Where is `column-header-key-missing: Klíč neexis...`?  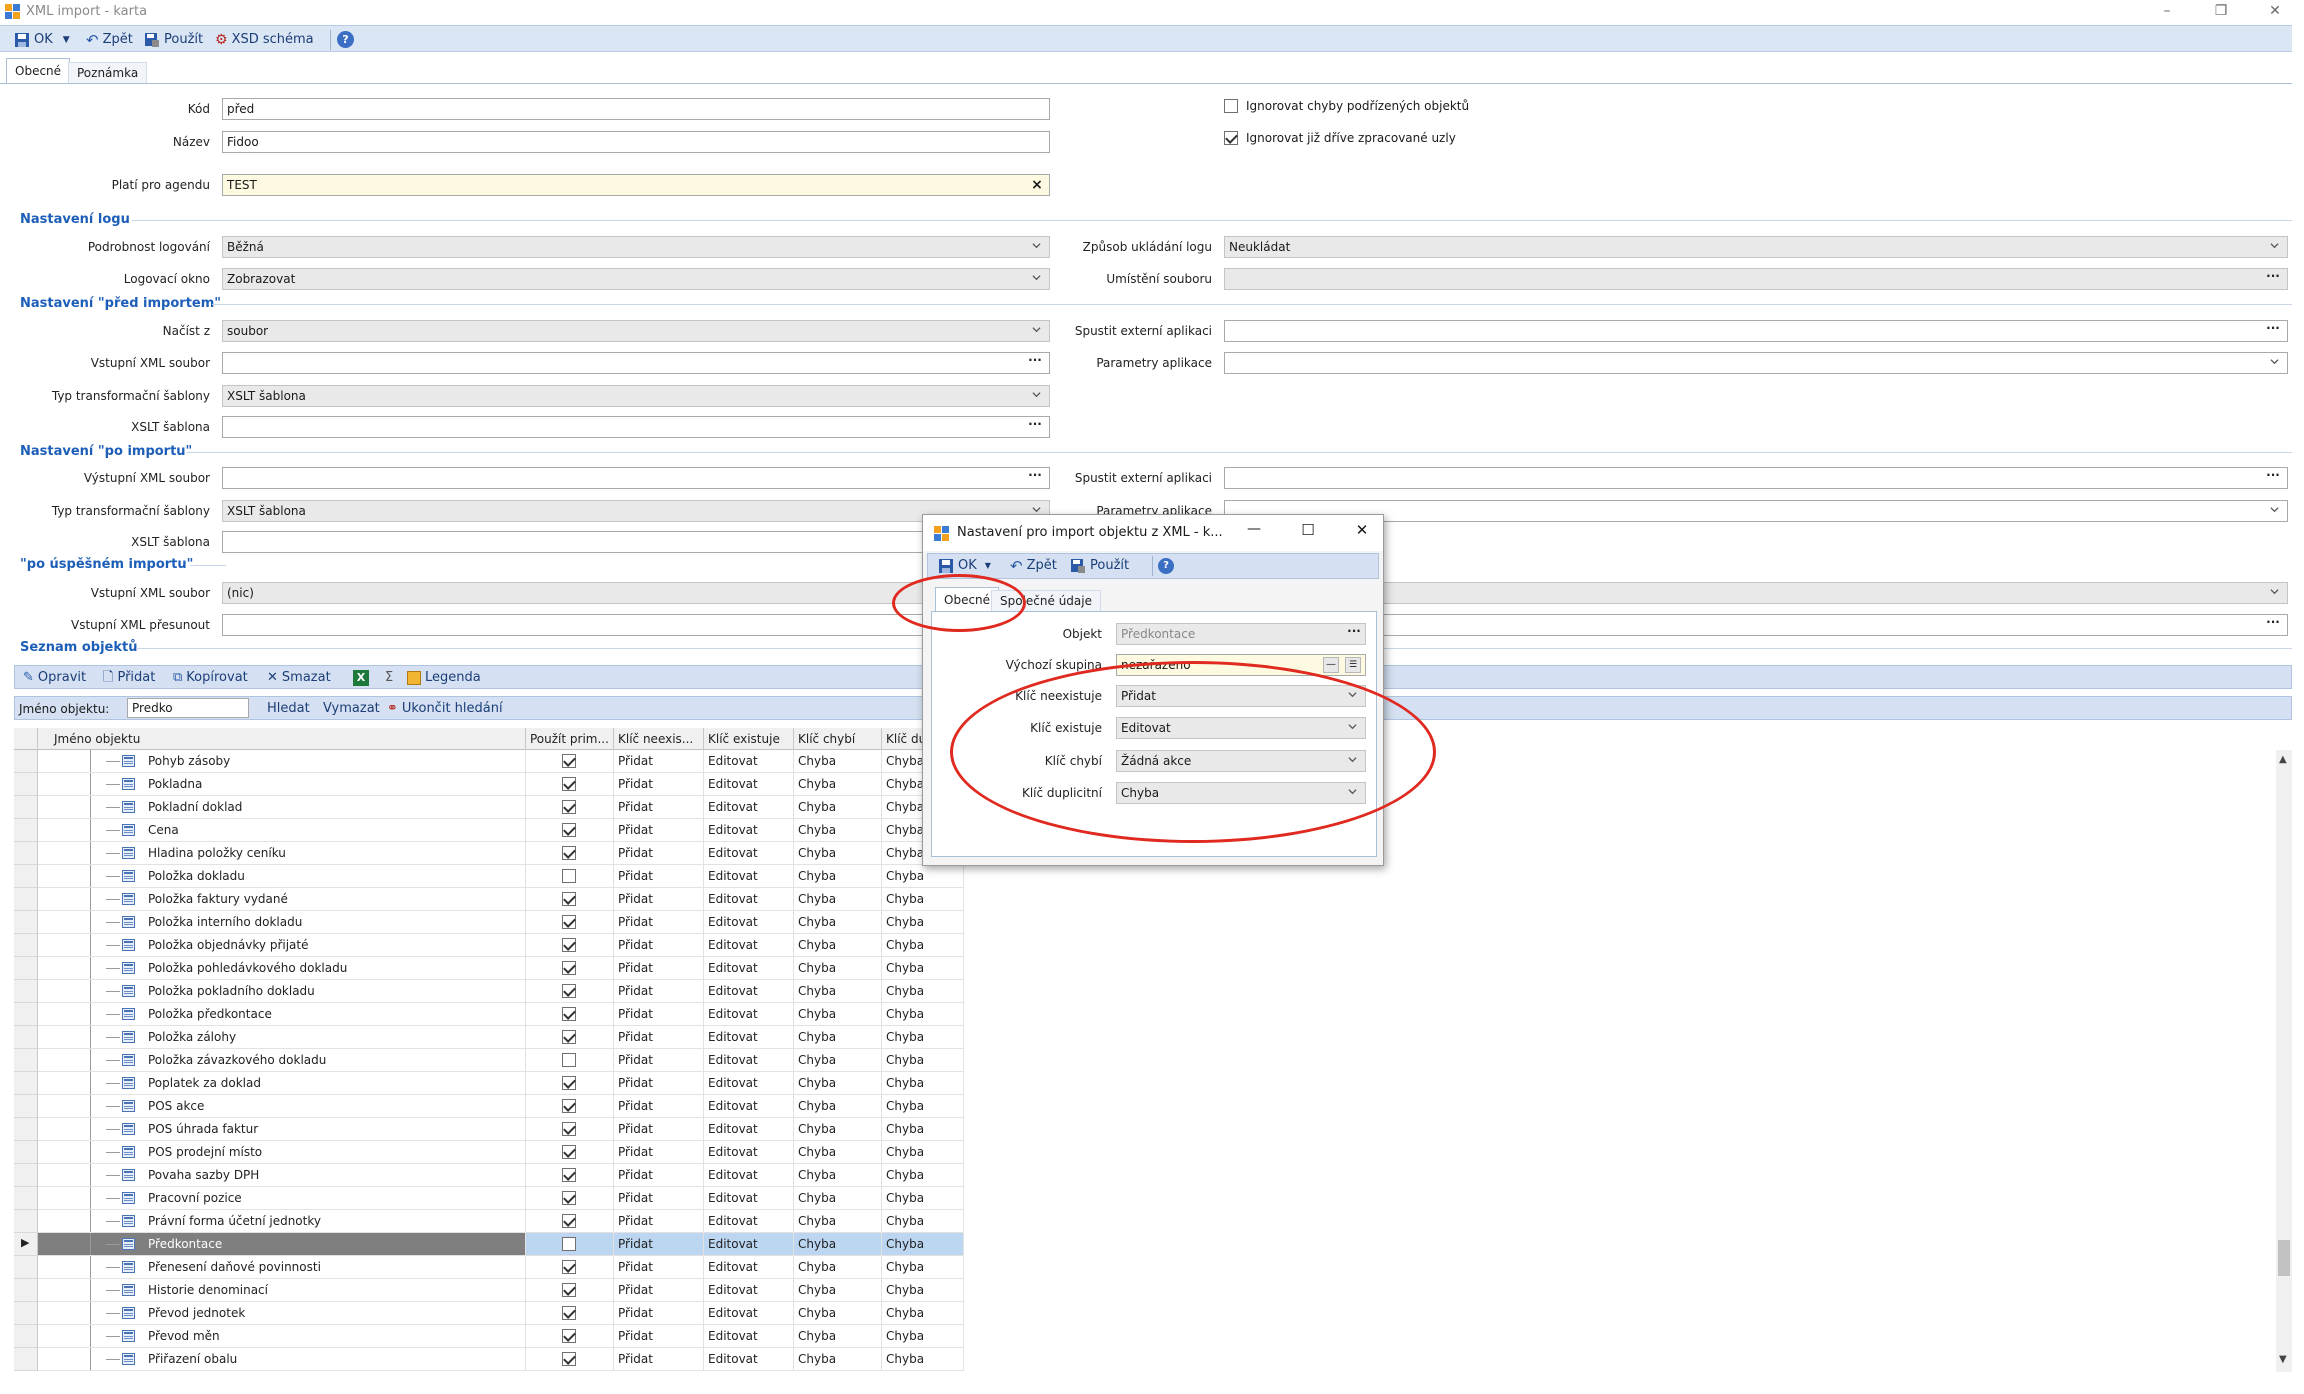
column-header-key-missing: Klíč neexis... is located at coordinates (659, 739).